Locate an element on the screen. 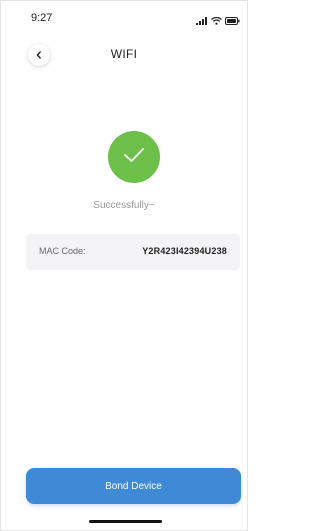 The width and height of the screenshot is (320, 531). bond-device-label: Bond Device is located at coordinates (133, 486).